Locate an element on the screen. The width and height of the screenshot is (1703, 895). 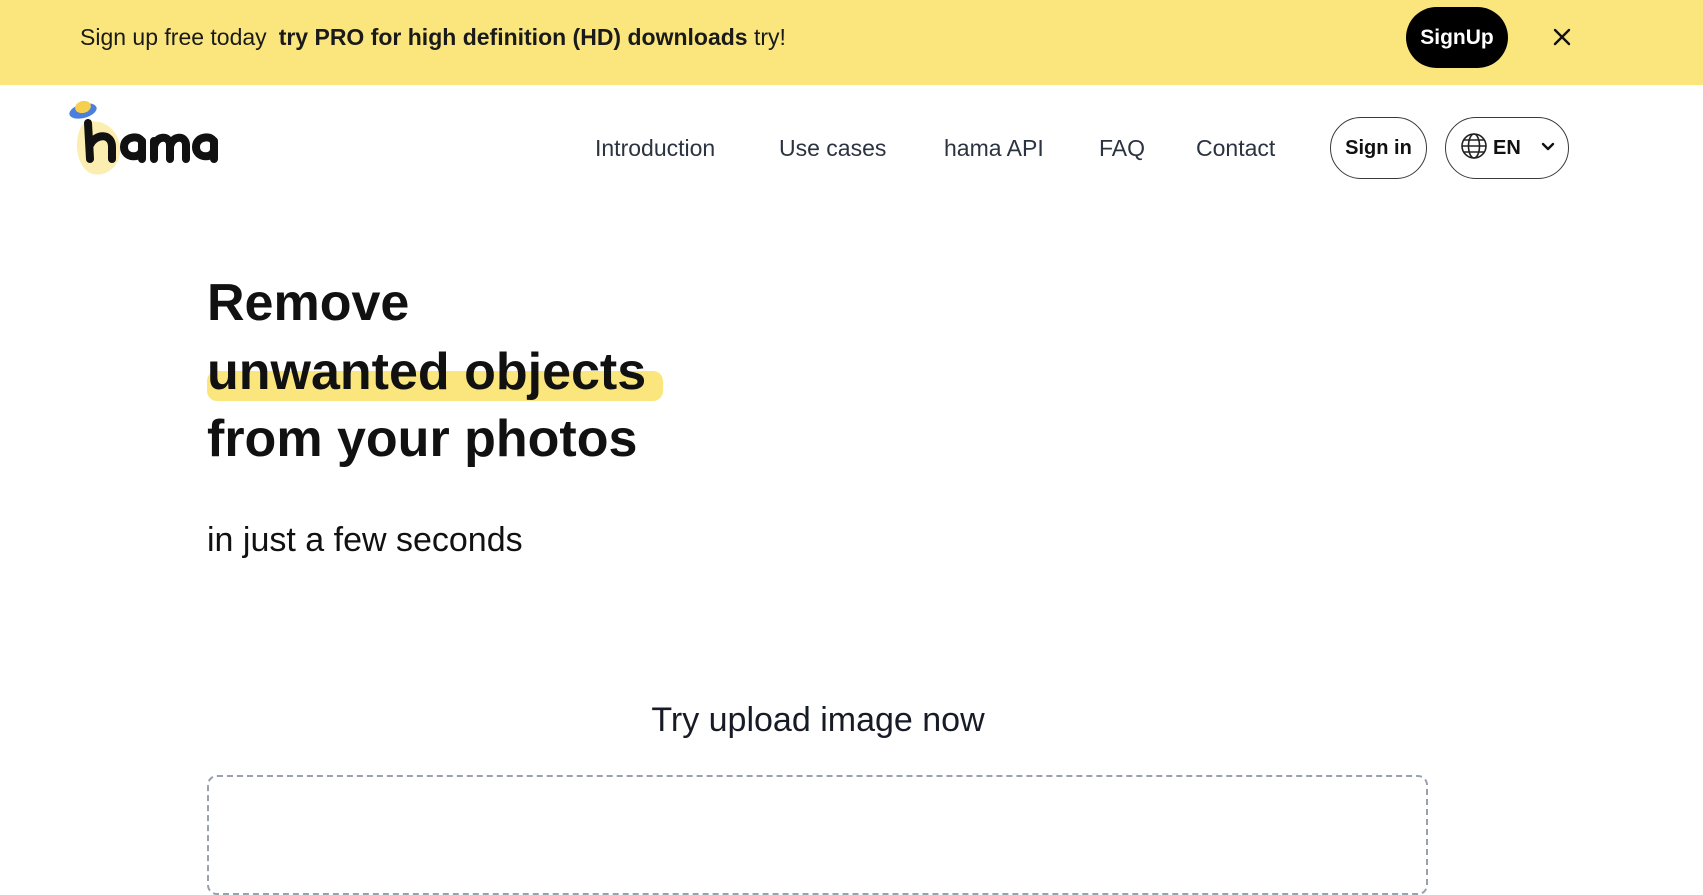
nav-faq: FAQ is located at coordinates (1122, 148).